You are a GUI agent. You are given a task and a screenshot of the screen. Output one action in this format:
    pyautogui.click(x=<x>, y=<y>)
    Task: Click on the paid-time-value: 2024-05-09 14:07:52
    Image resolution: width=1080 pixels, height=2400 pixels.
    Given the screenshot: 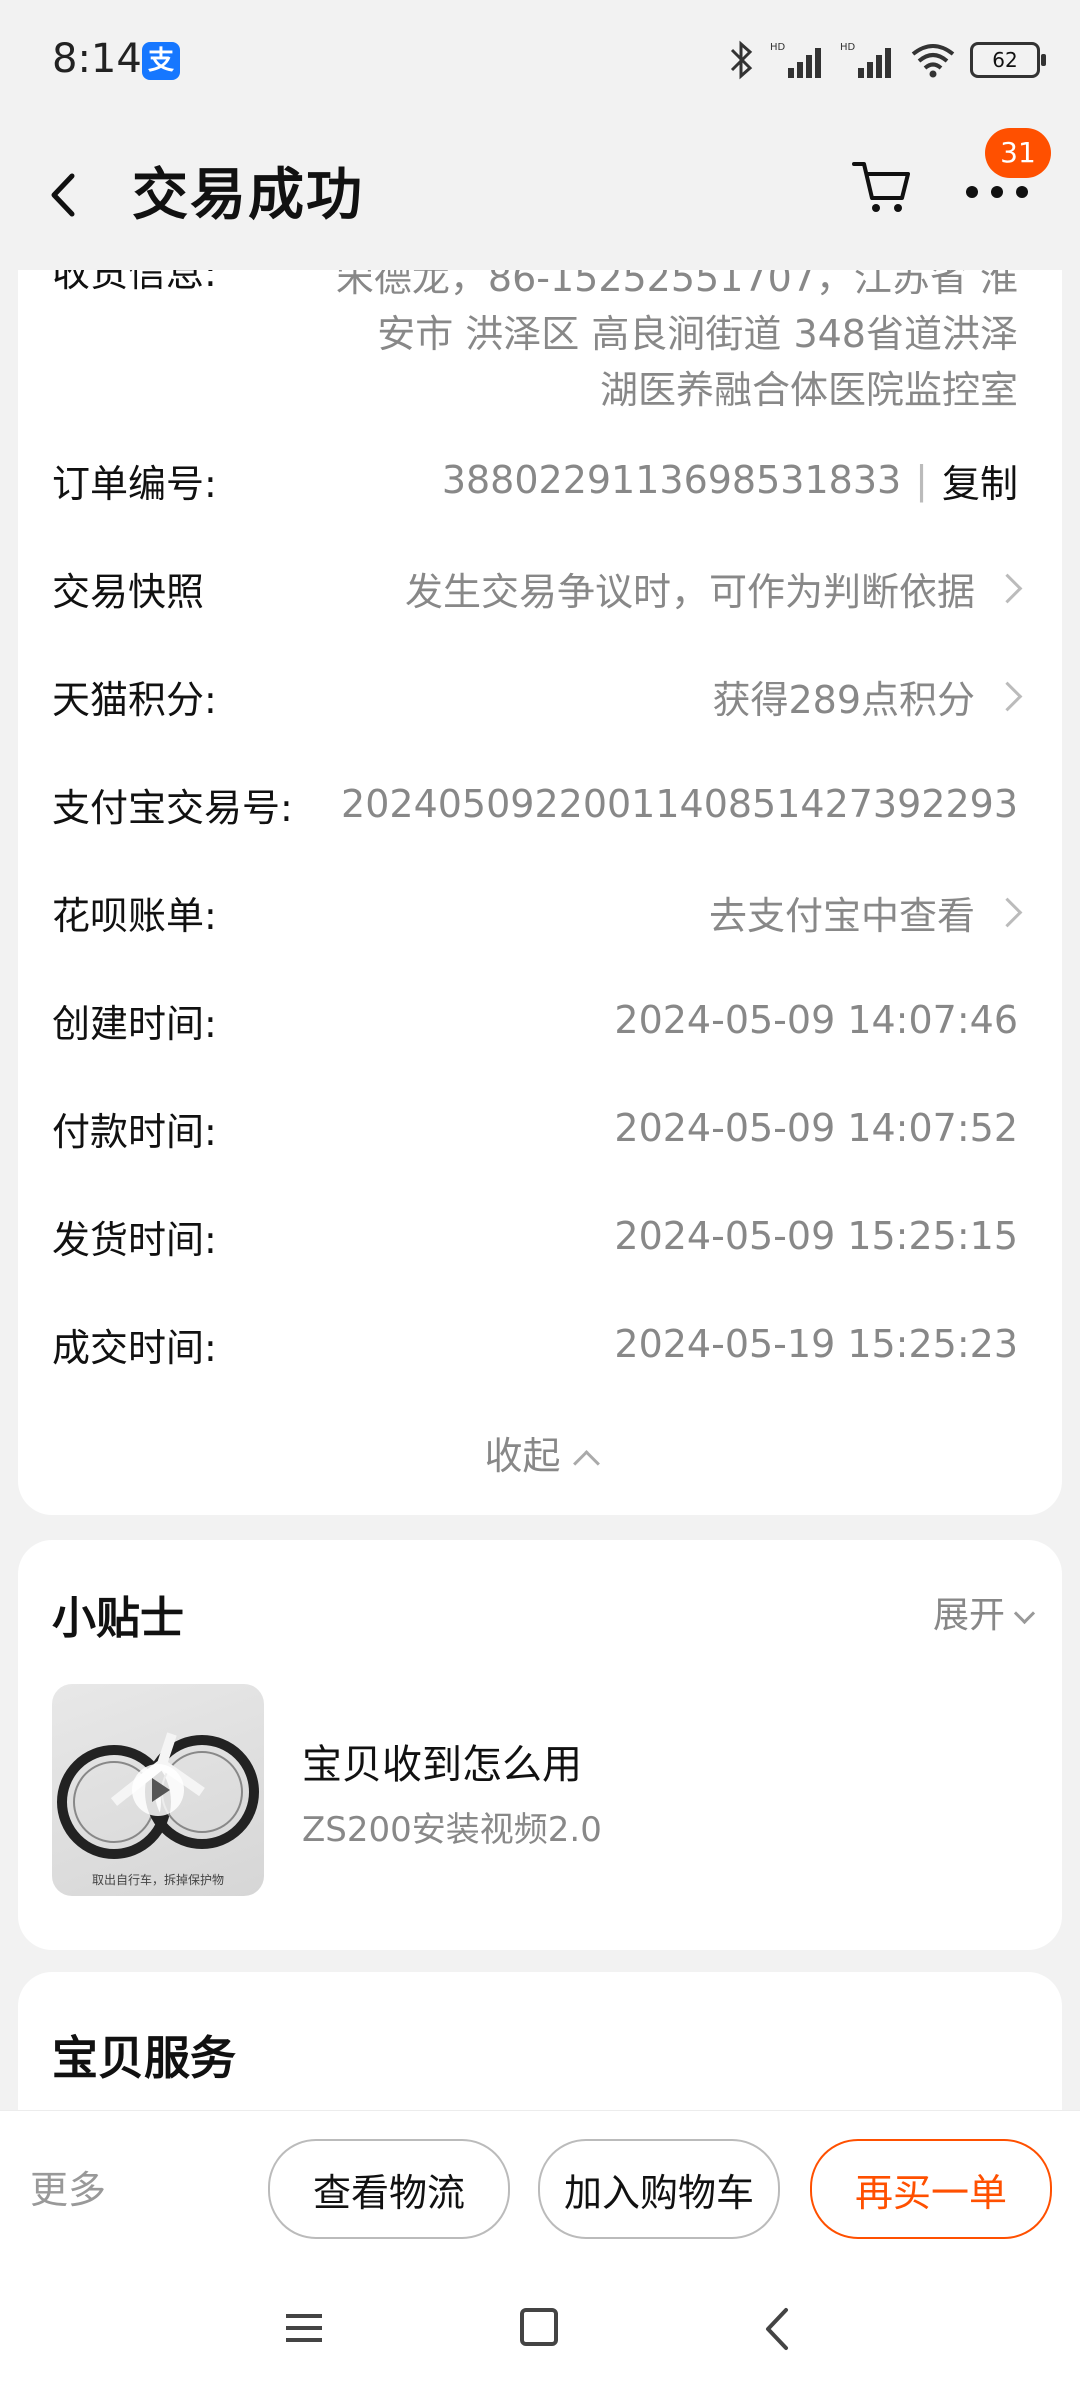 What is the action you would take?
    pyautogui.click(x=816, y=1128)
    